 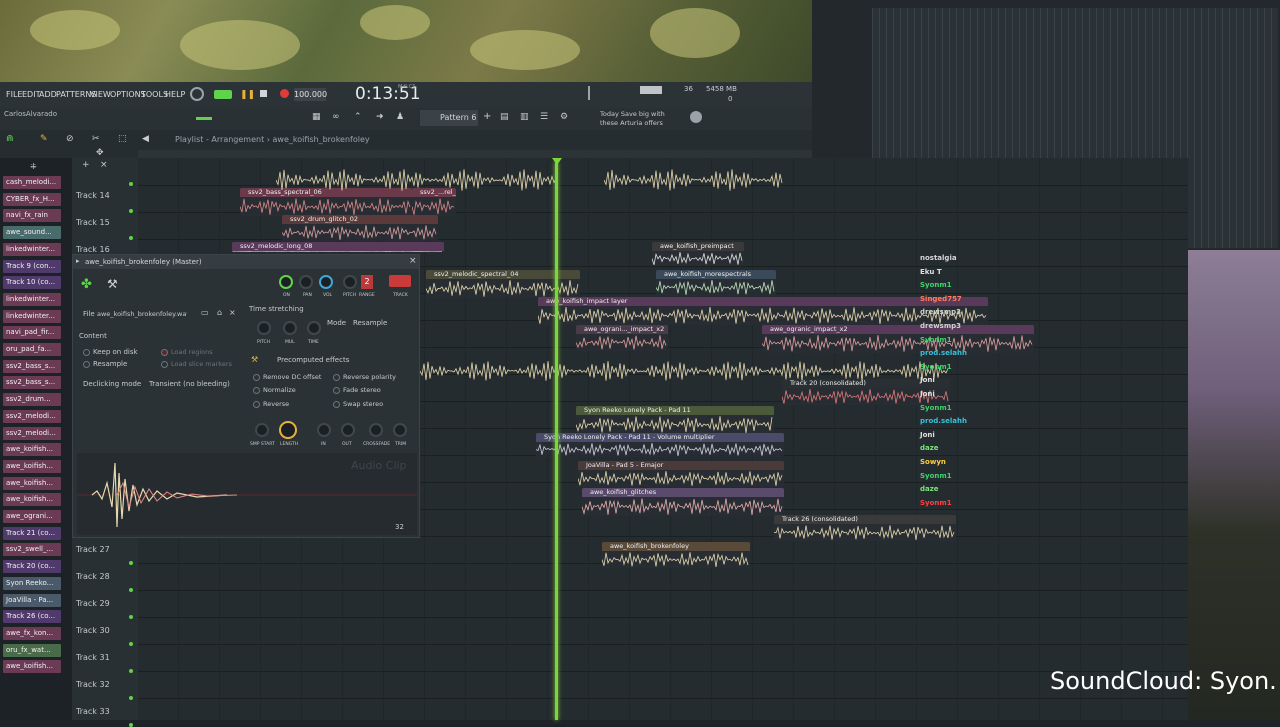 I want to click on file-name: awe_koifish_brokenfoley.wav, so click(x=142, y=314).